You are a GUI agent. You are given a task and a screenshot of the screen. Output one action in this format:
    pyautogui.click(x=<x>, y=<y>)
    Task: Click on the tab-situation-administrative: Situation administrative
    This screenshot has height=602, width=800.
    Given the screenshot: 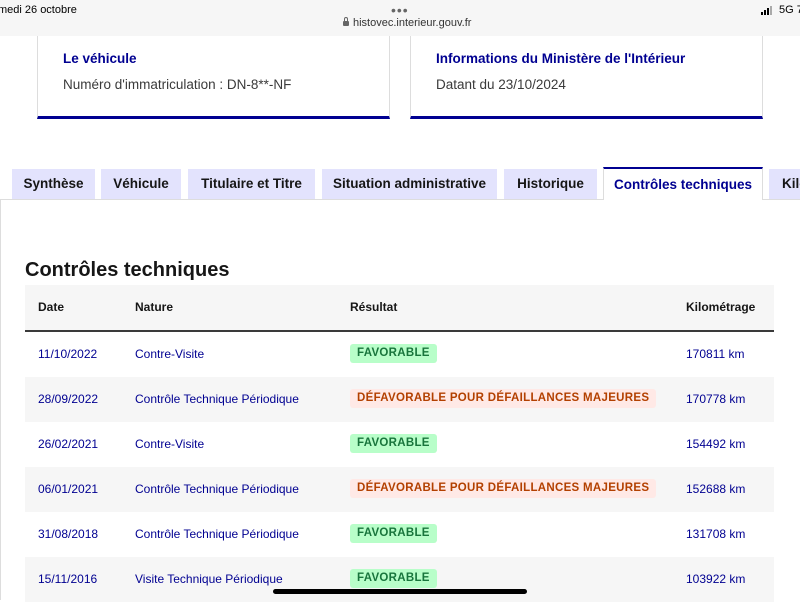 What is the action you would take?
    pyautogui.click(x=409, y=184)
    